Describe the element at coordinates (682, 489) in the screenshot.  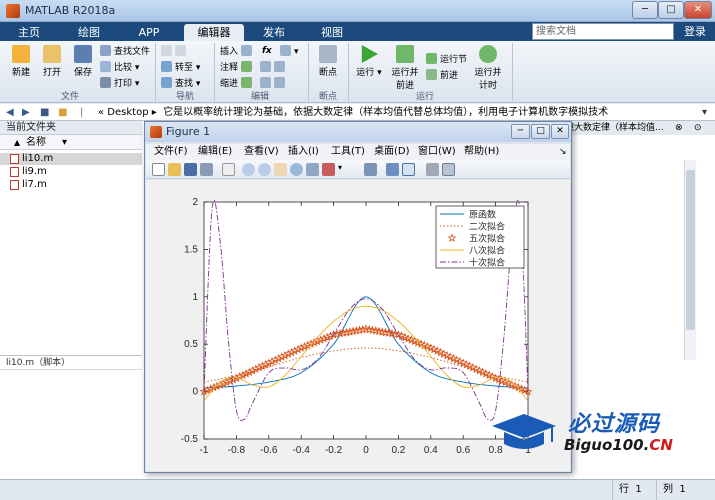
I see `col-value: 1` at that location.